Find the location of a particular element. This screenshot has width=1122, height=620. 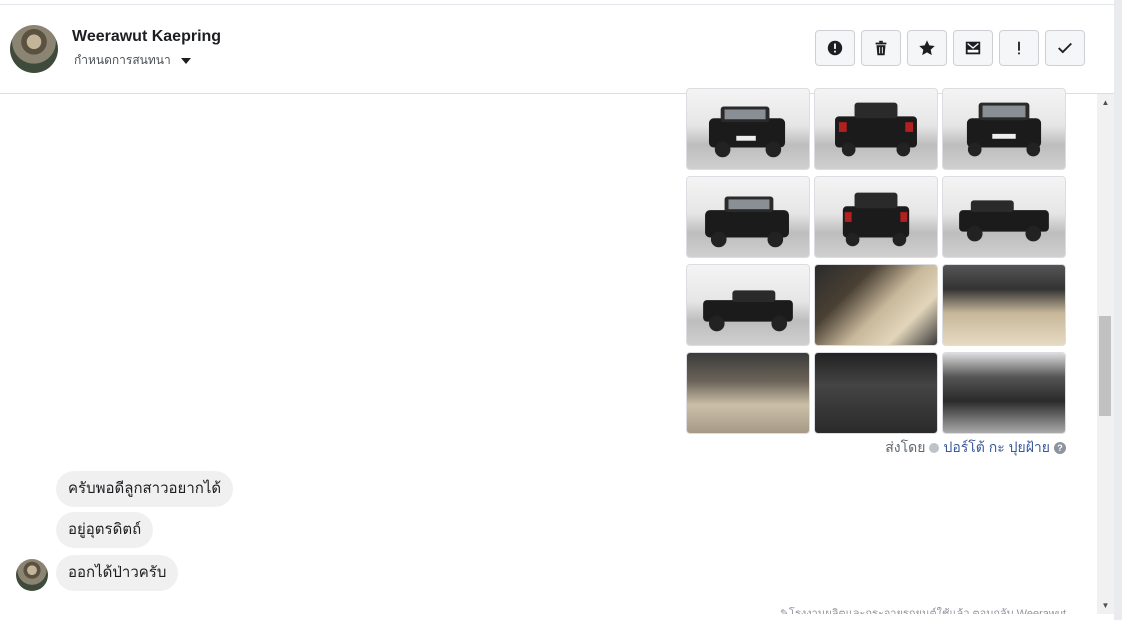

conversation-settings-label: กำหนดการสนทนา is located at coordinates (122, 60).